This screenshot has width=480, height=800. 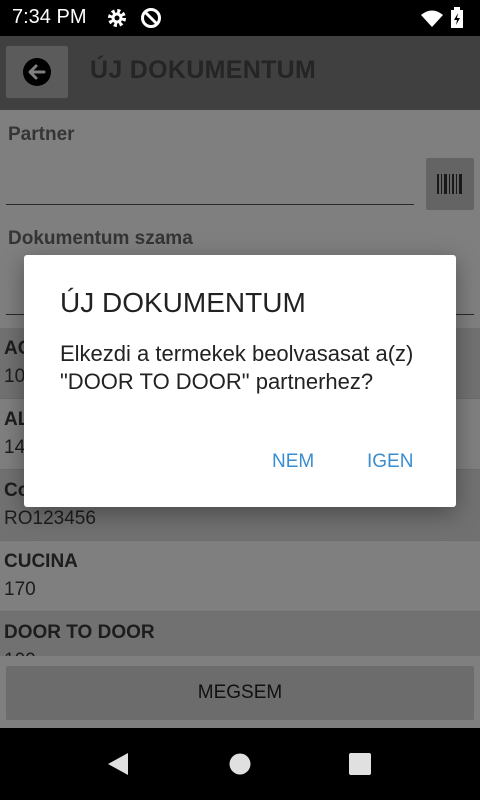 I want to click on dialog-title: ÚJ DOKUMENTUM, so click(x=183, y=302).